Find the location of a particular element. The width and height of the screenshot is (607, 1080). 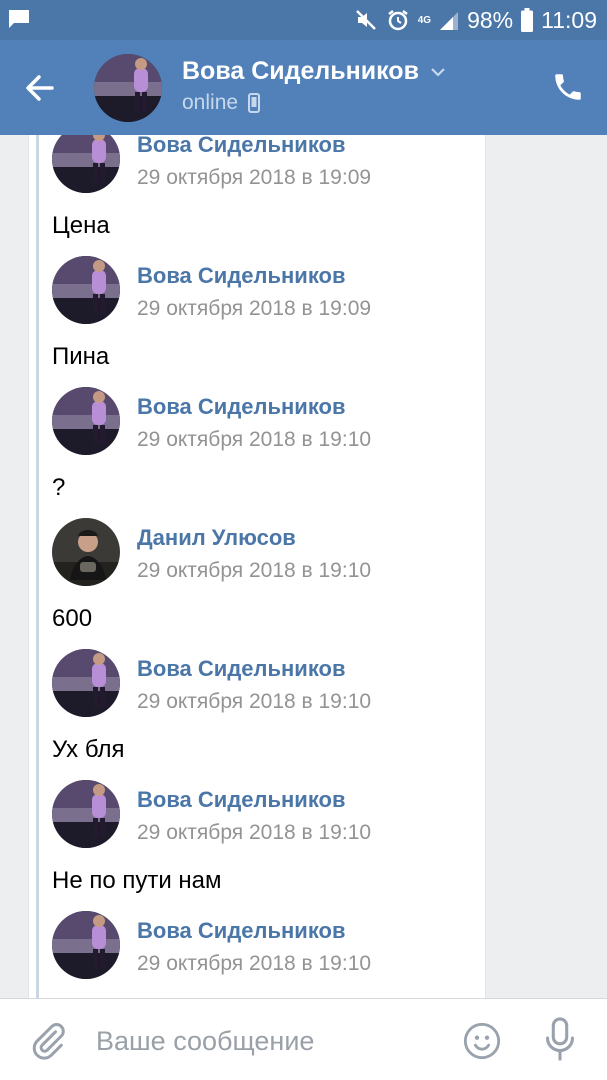

composer is located at coordinates (303, 1039).